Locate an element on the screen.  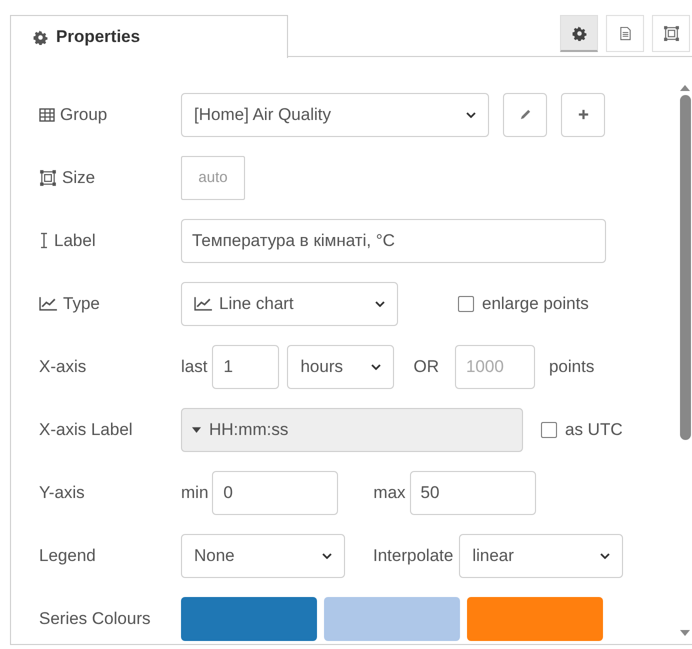
points-label: points is located at coordinates (571, 366).